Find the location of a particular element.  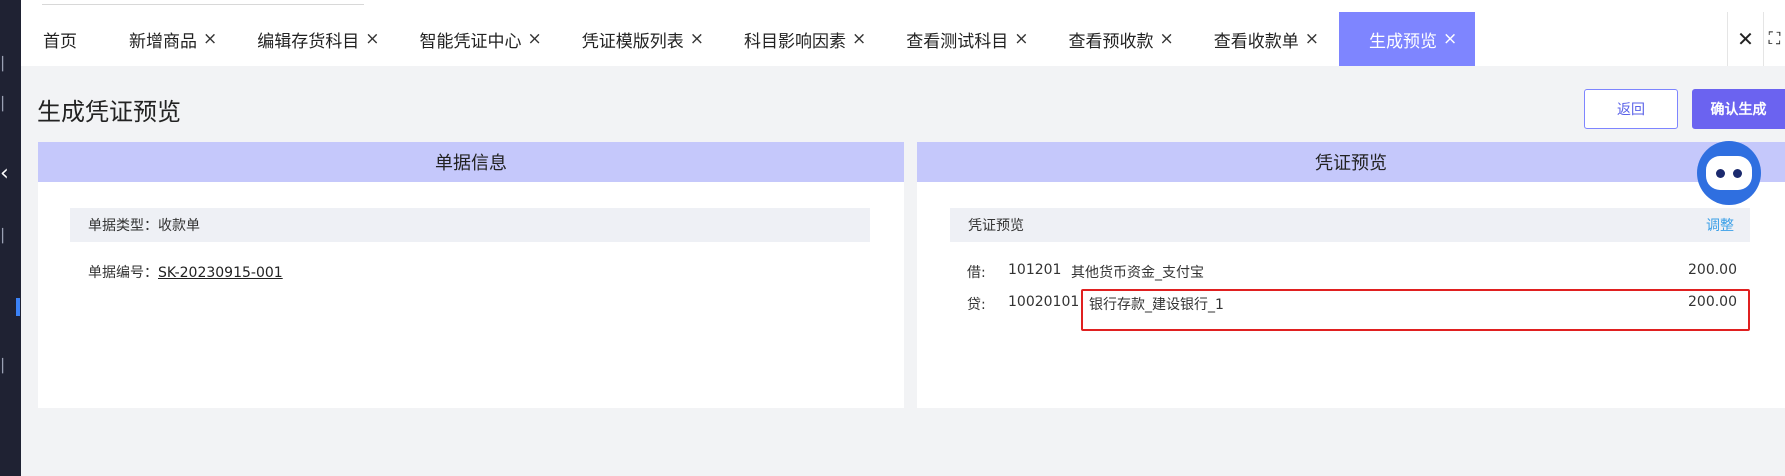

tab-bar-spacer is located at coordinates (1601, 39).